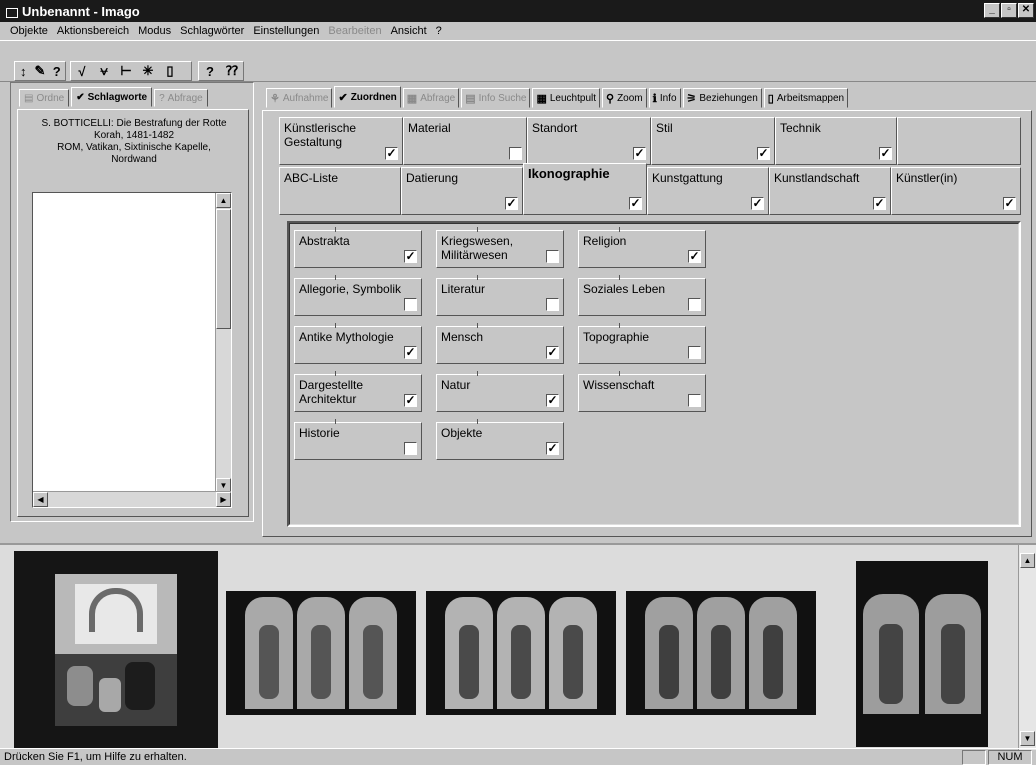 The image size is (1036, 765). I want to click on tab-zuordnen: ✔ Zuordnen, so click(367, 97).